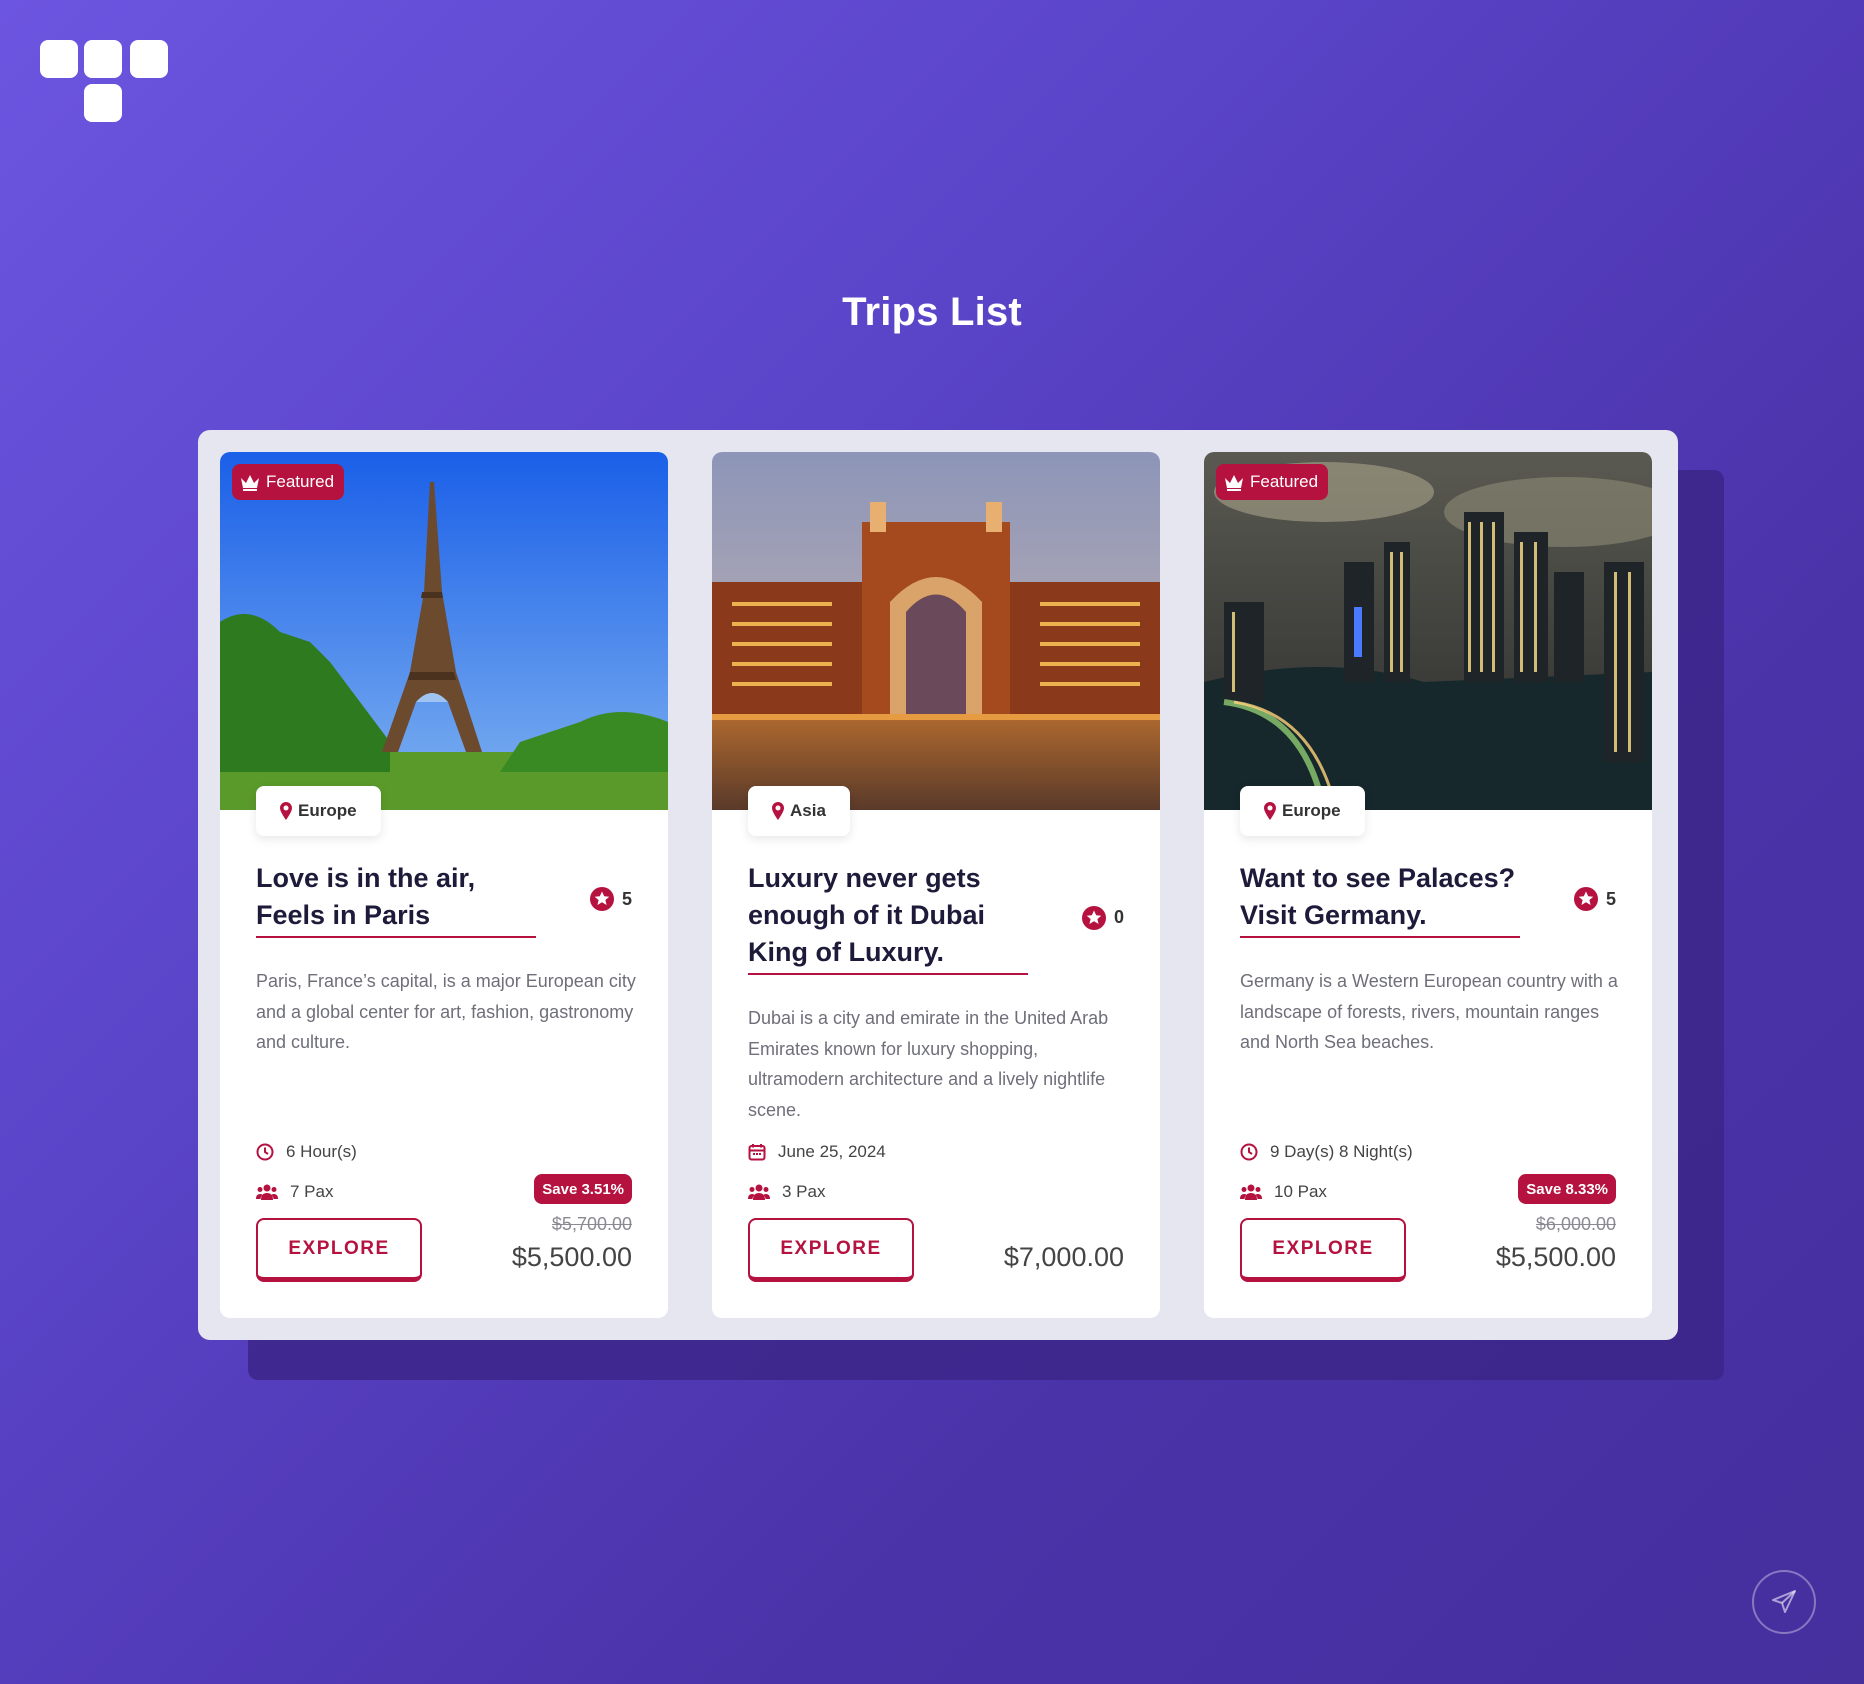 The width and height of the screenshot is (1864, 1684). Describe the element at coordinates (1063, 1257) in the screenshot. I see `price: $7,000.00` at that location.